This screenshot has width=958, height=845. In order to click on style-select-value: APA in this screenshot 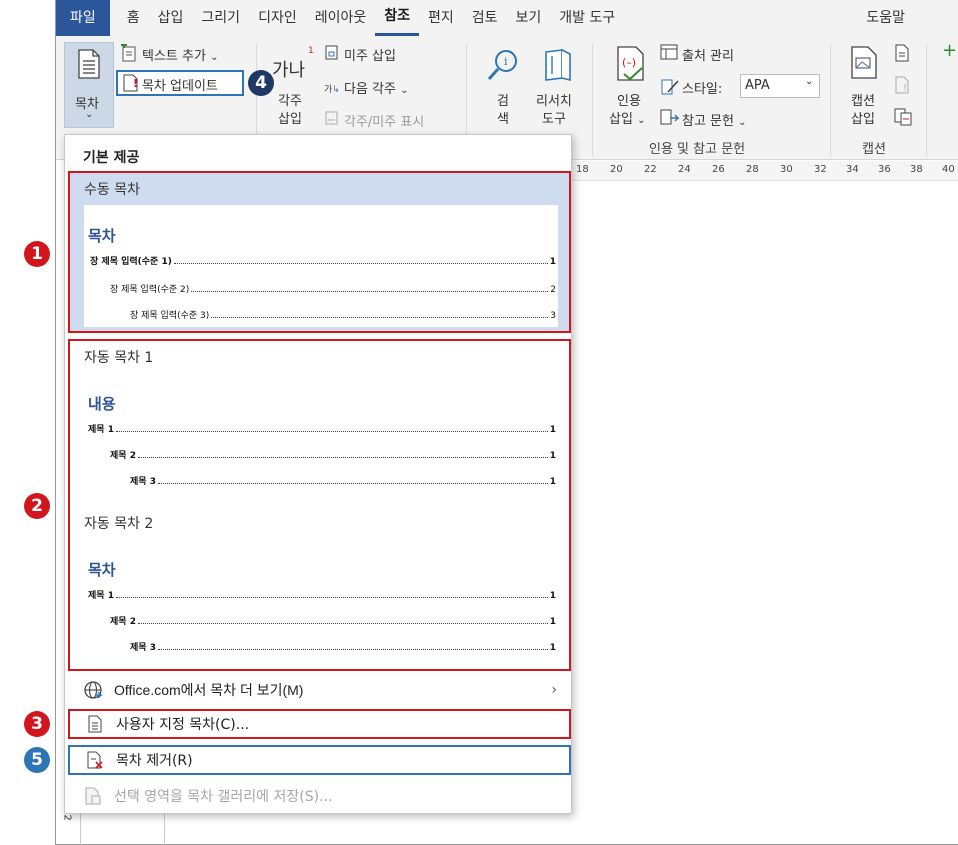, I will do `click(757, 85)`.